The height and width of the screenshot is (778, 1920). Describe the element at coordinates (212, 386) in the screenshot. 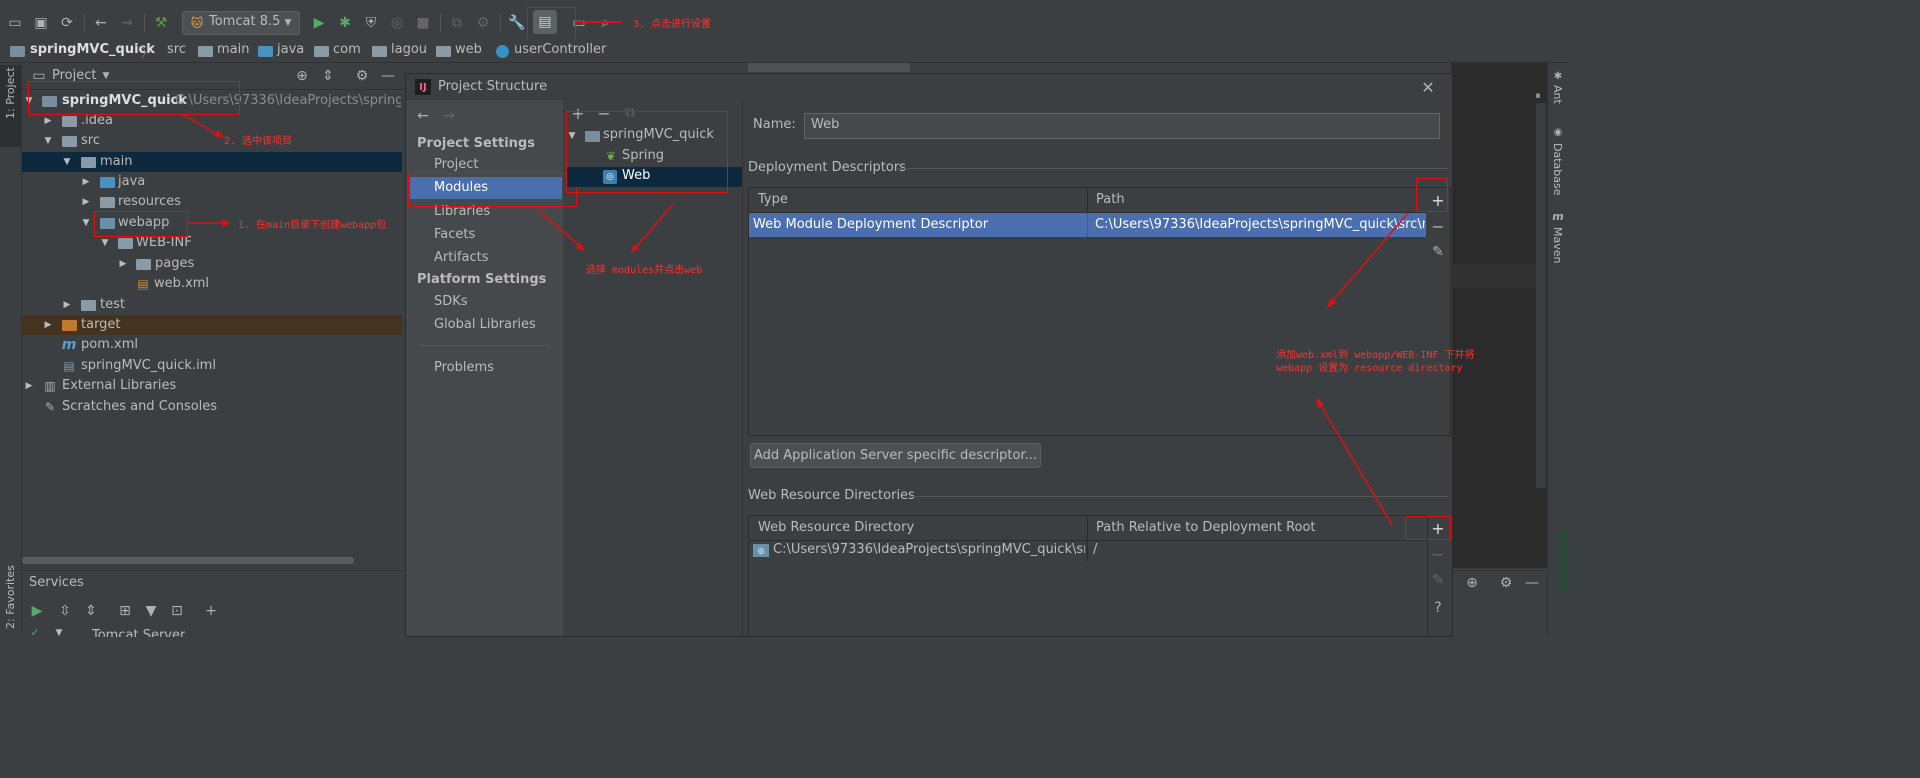

I see `tree-row-ext-libs: ▶ ▥ External Libraries` at that location.